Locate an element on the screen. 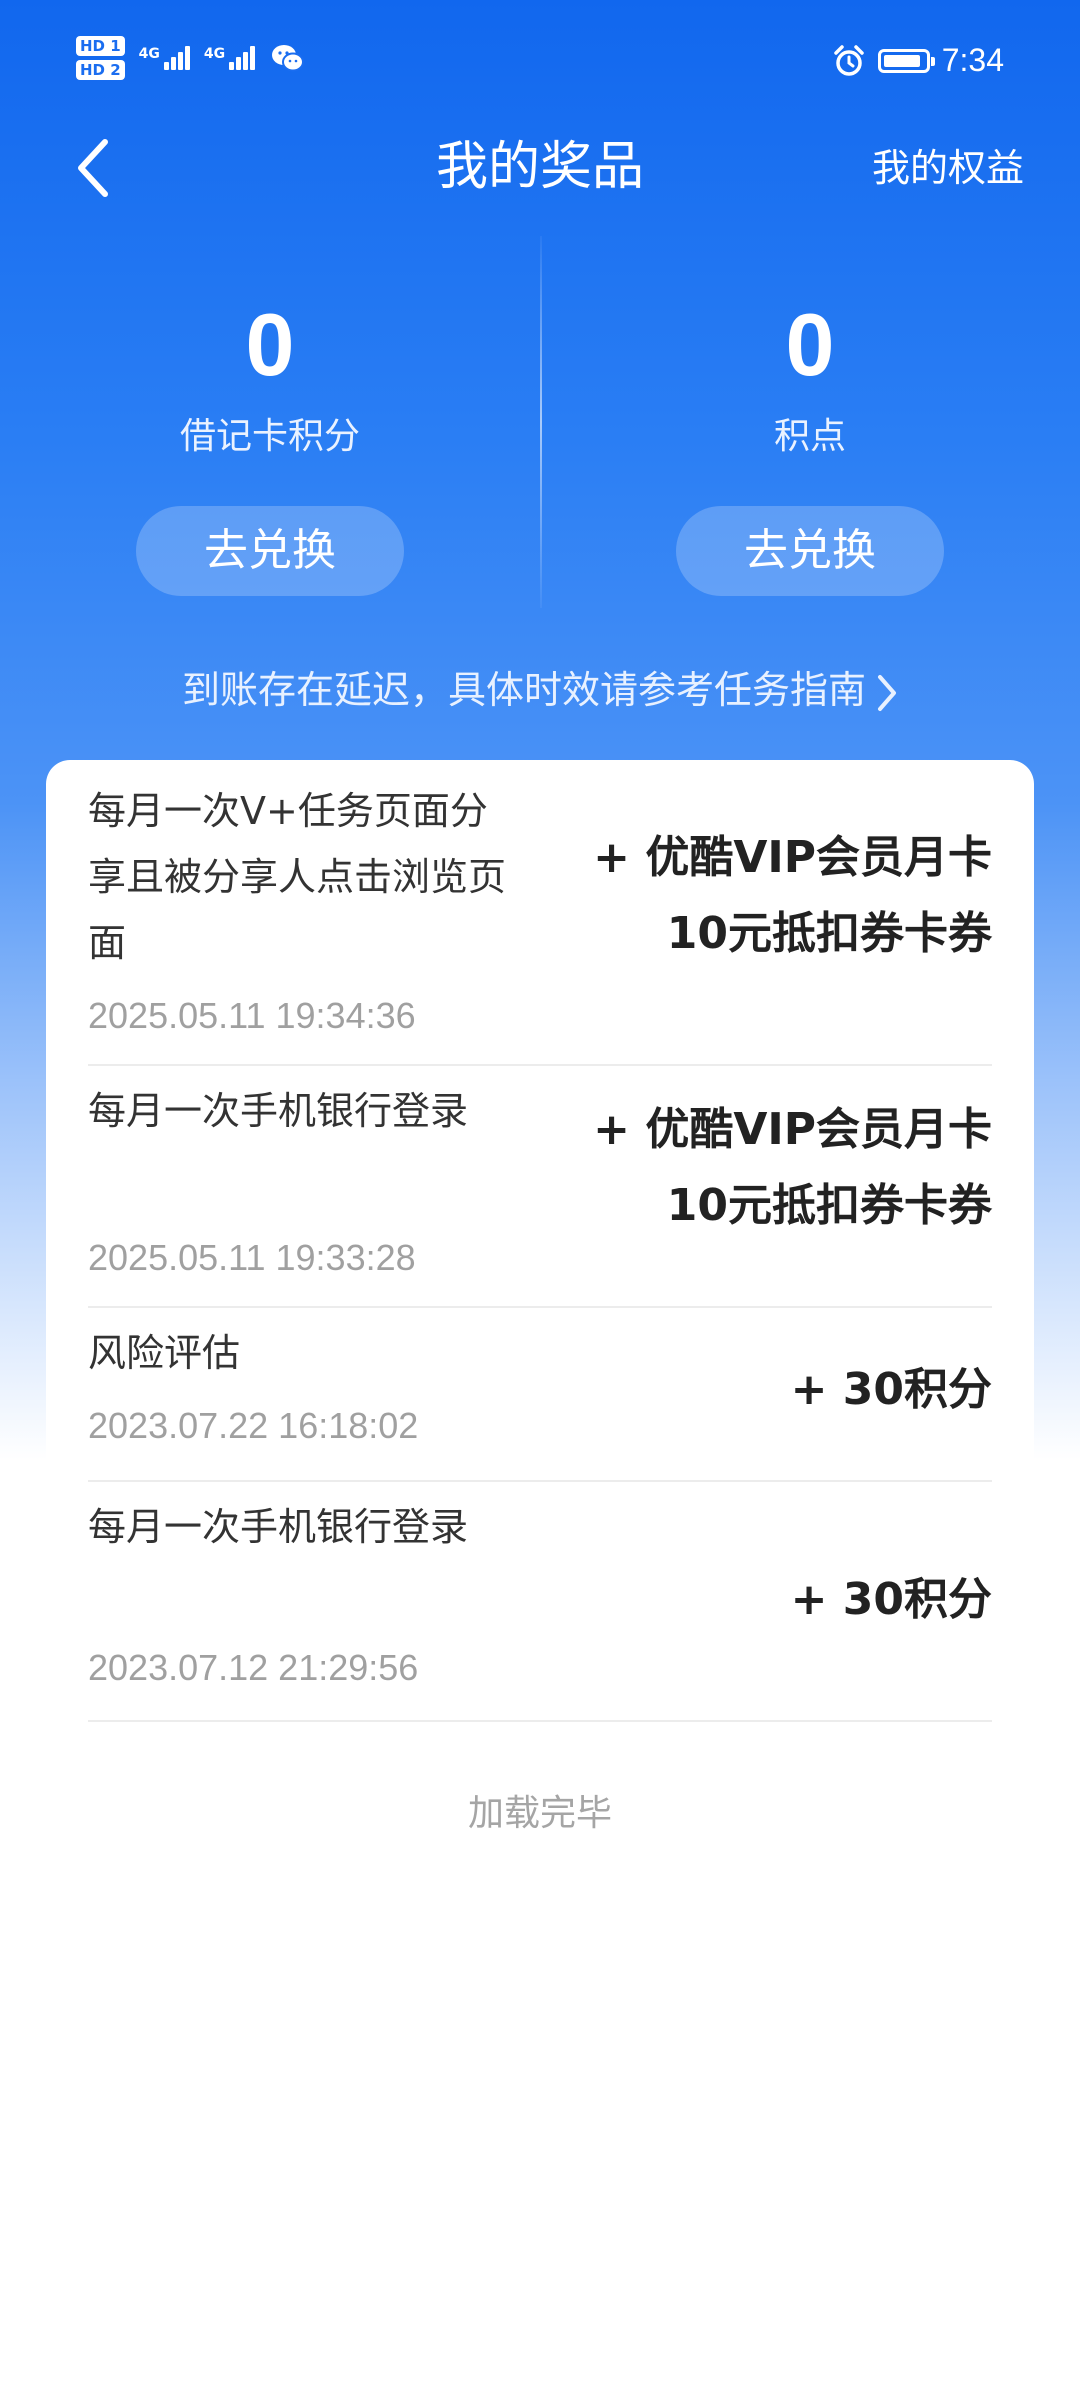 The image size is (1080, 2388). jidian-points-value: 0 is located at coordinates (810, 344).